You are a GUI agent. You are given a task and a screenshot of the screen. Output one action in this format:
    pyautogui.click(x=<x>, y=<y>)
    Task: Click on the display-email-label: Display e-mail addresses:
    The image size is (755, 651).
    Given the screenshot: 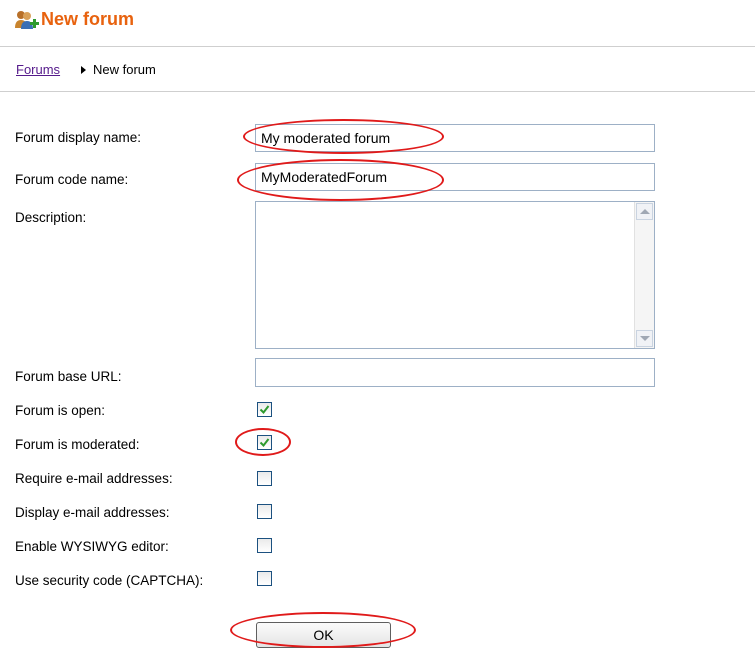 What is the action you would take?
    pyautogui.click(x=92, y=512)
    